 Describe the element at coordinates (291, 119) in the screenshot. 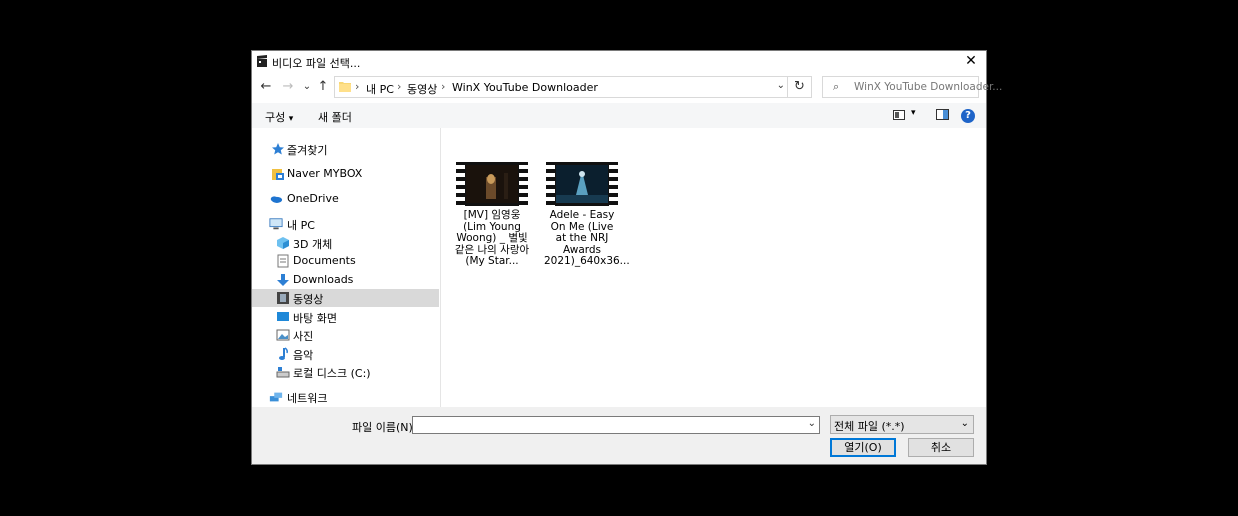

I see `chevron-down-icon: ▾` at that location.